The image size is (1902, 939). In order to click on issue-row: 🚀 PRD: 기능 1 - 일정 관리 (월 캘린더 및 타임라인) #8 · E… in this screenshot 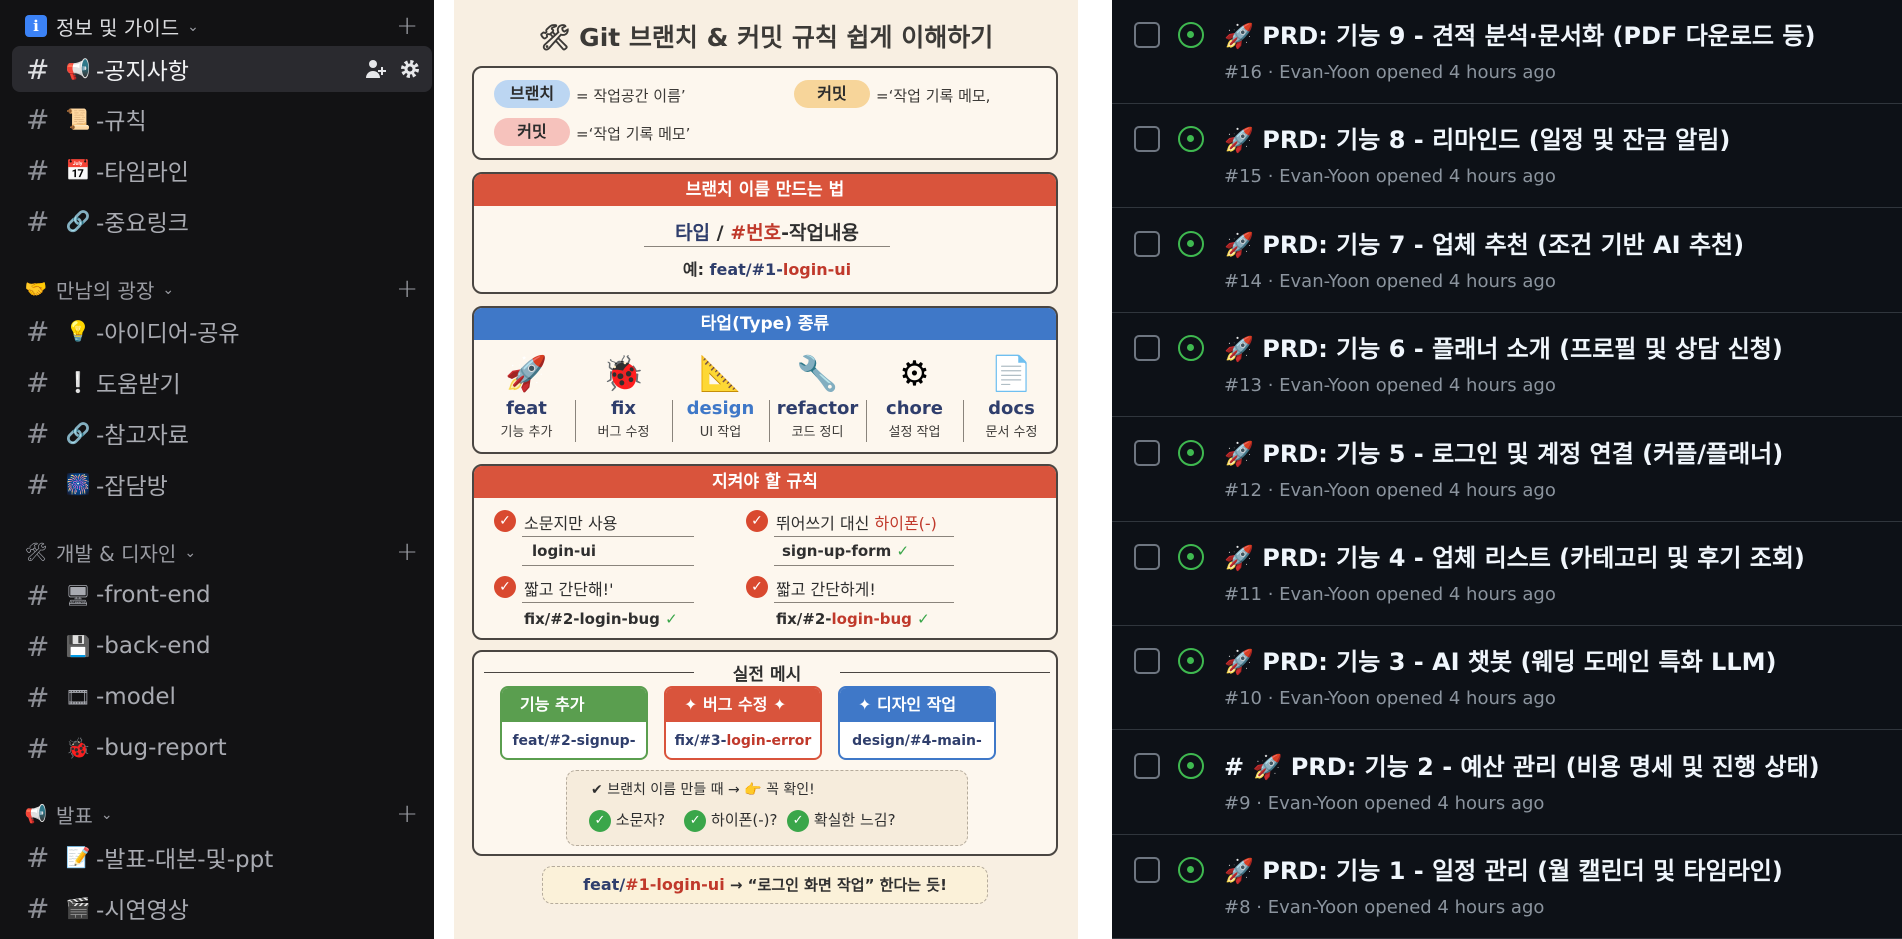, I will do `click(1507, 887)`.